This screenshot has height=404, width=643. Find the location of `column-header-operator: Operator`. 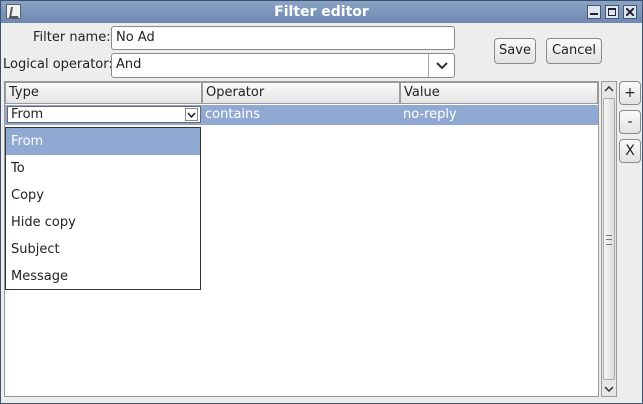

column-header-operator: Operator is located at coordinates (301, 93).